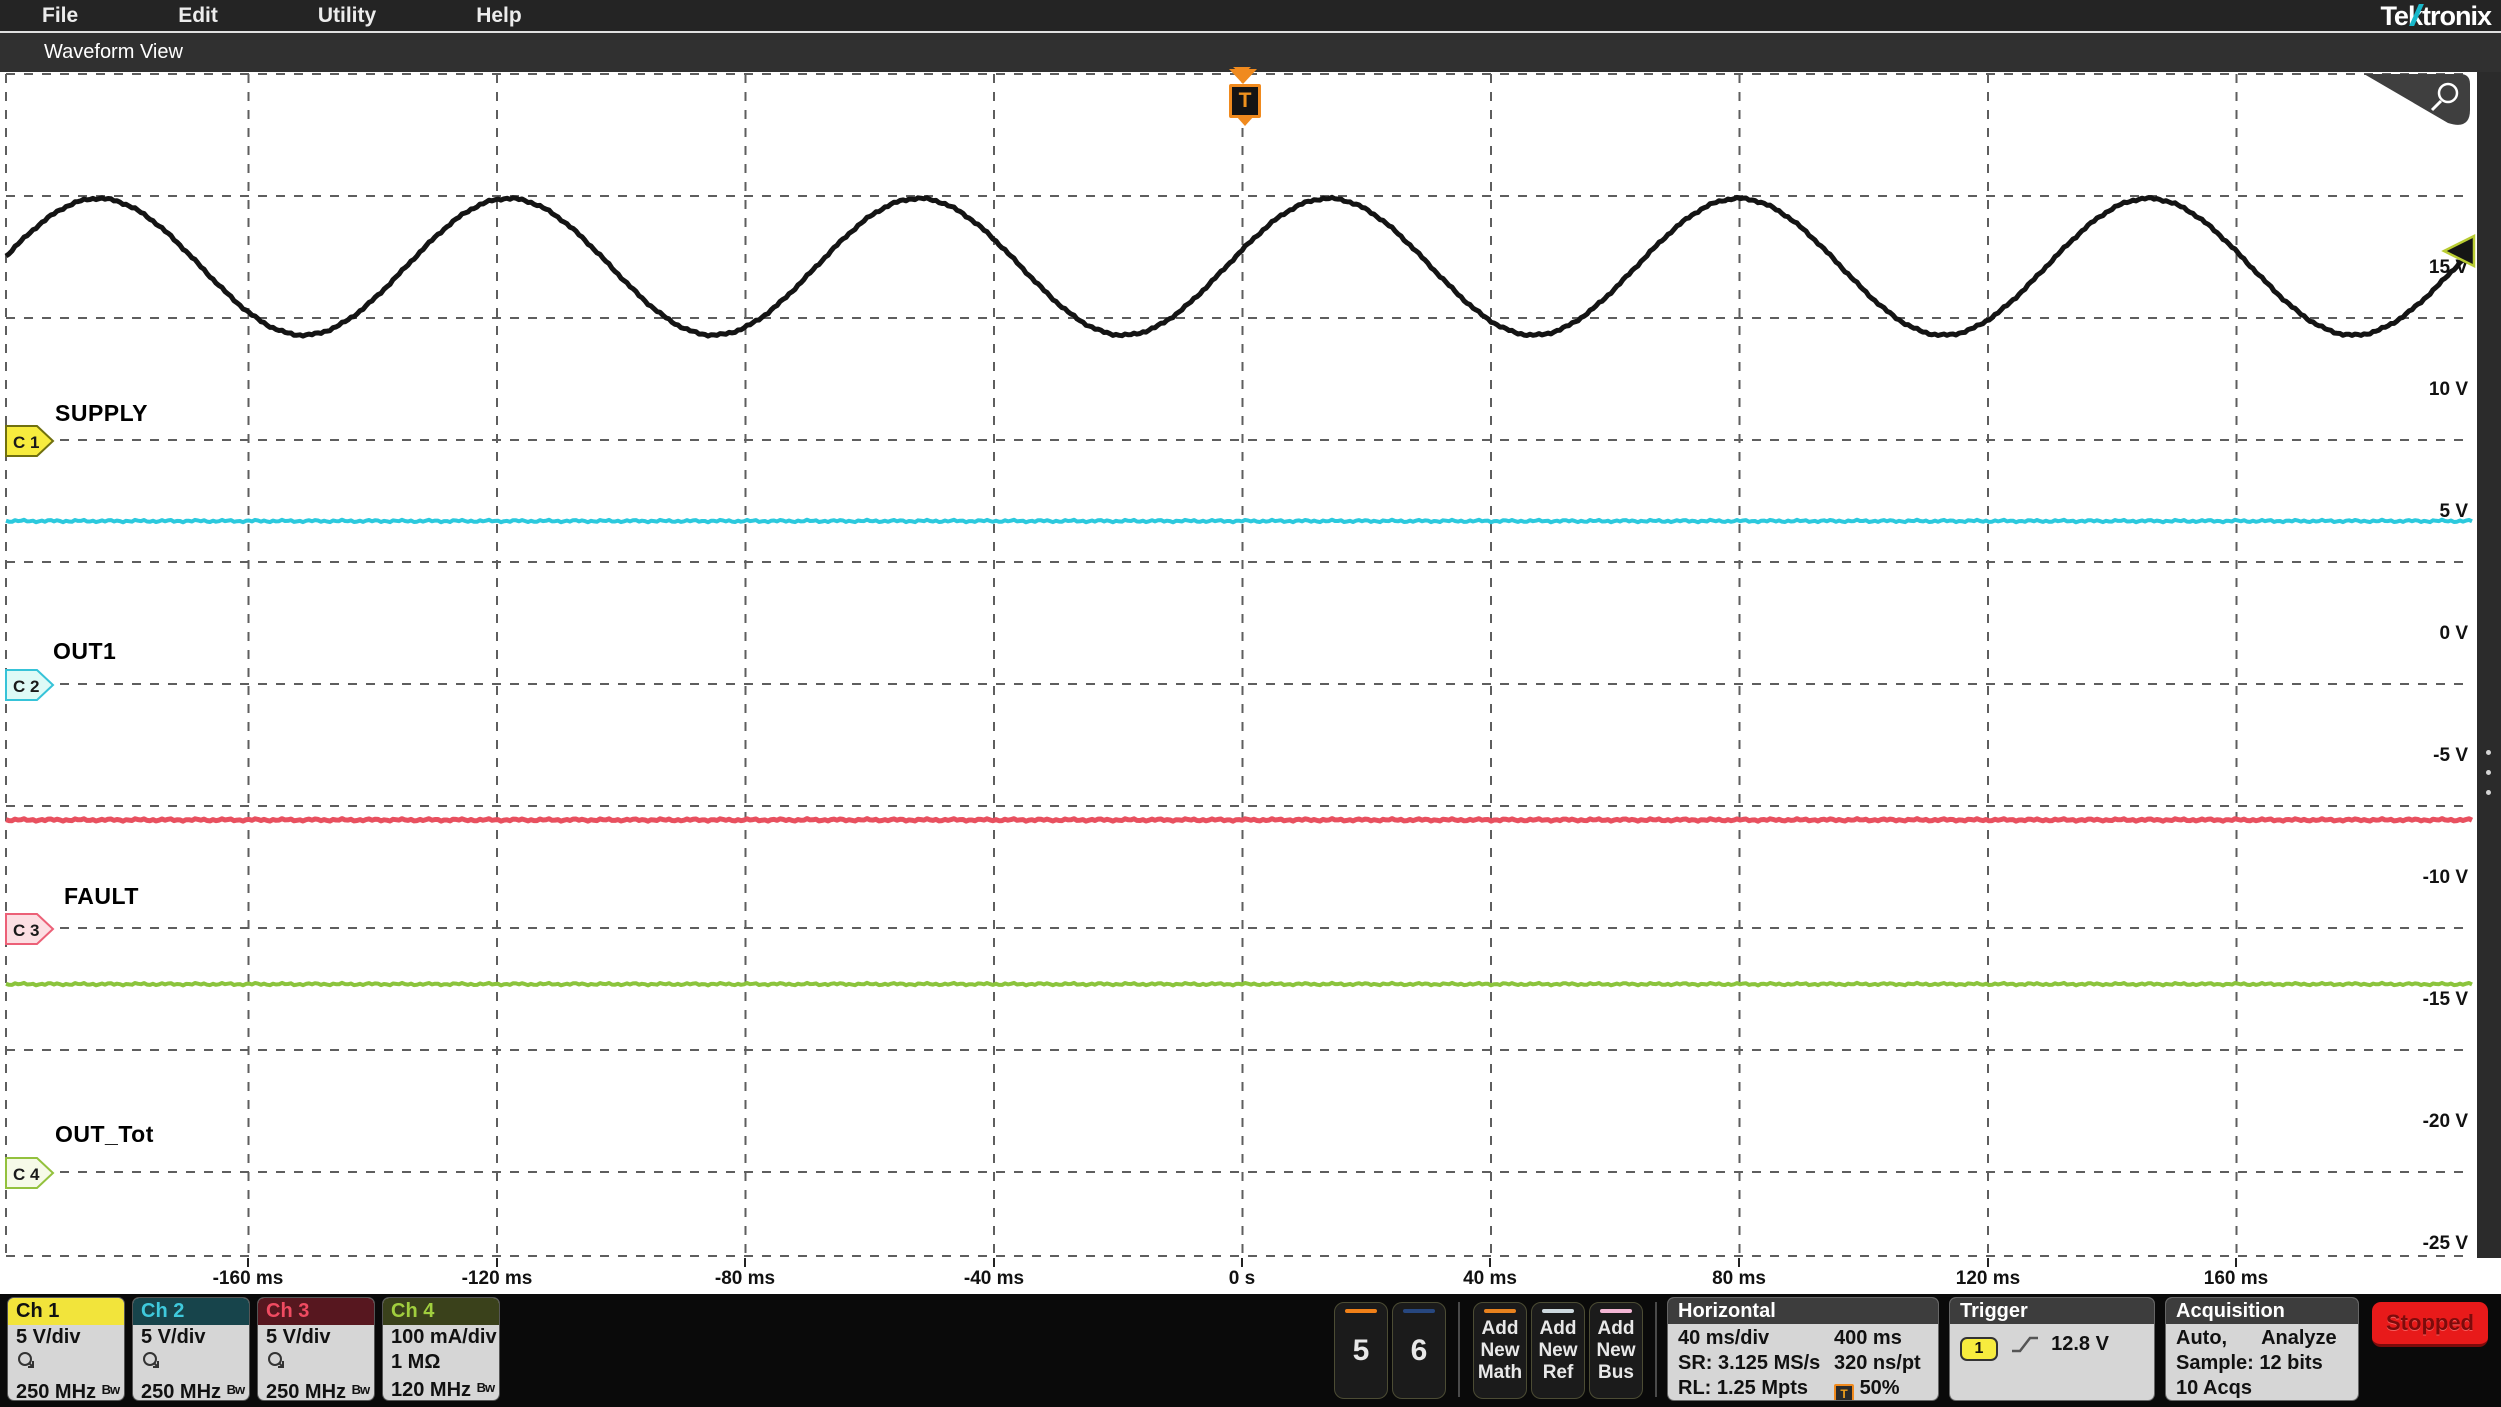 Image resolution: width=2501 pixels, height=1407 pixels. I want to click on scale-label-5v: 5 V, so click(2453, 511).